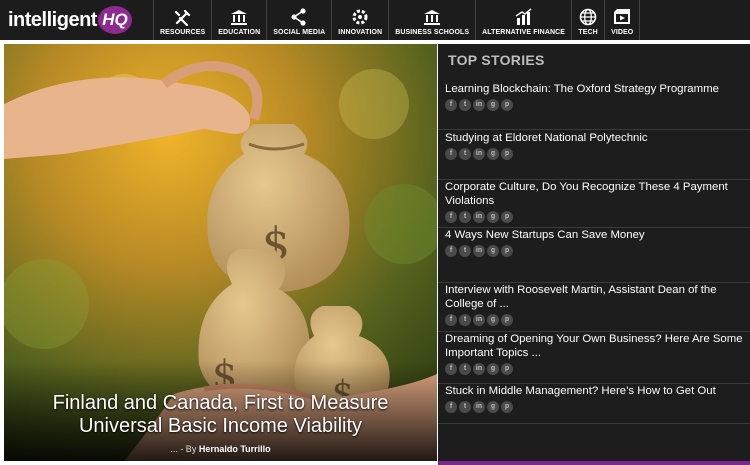  I want to click on title-line: Finland and Canada, First to Measure, so click(220, 403).